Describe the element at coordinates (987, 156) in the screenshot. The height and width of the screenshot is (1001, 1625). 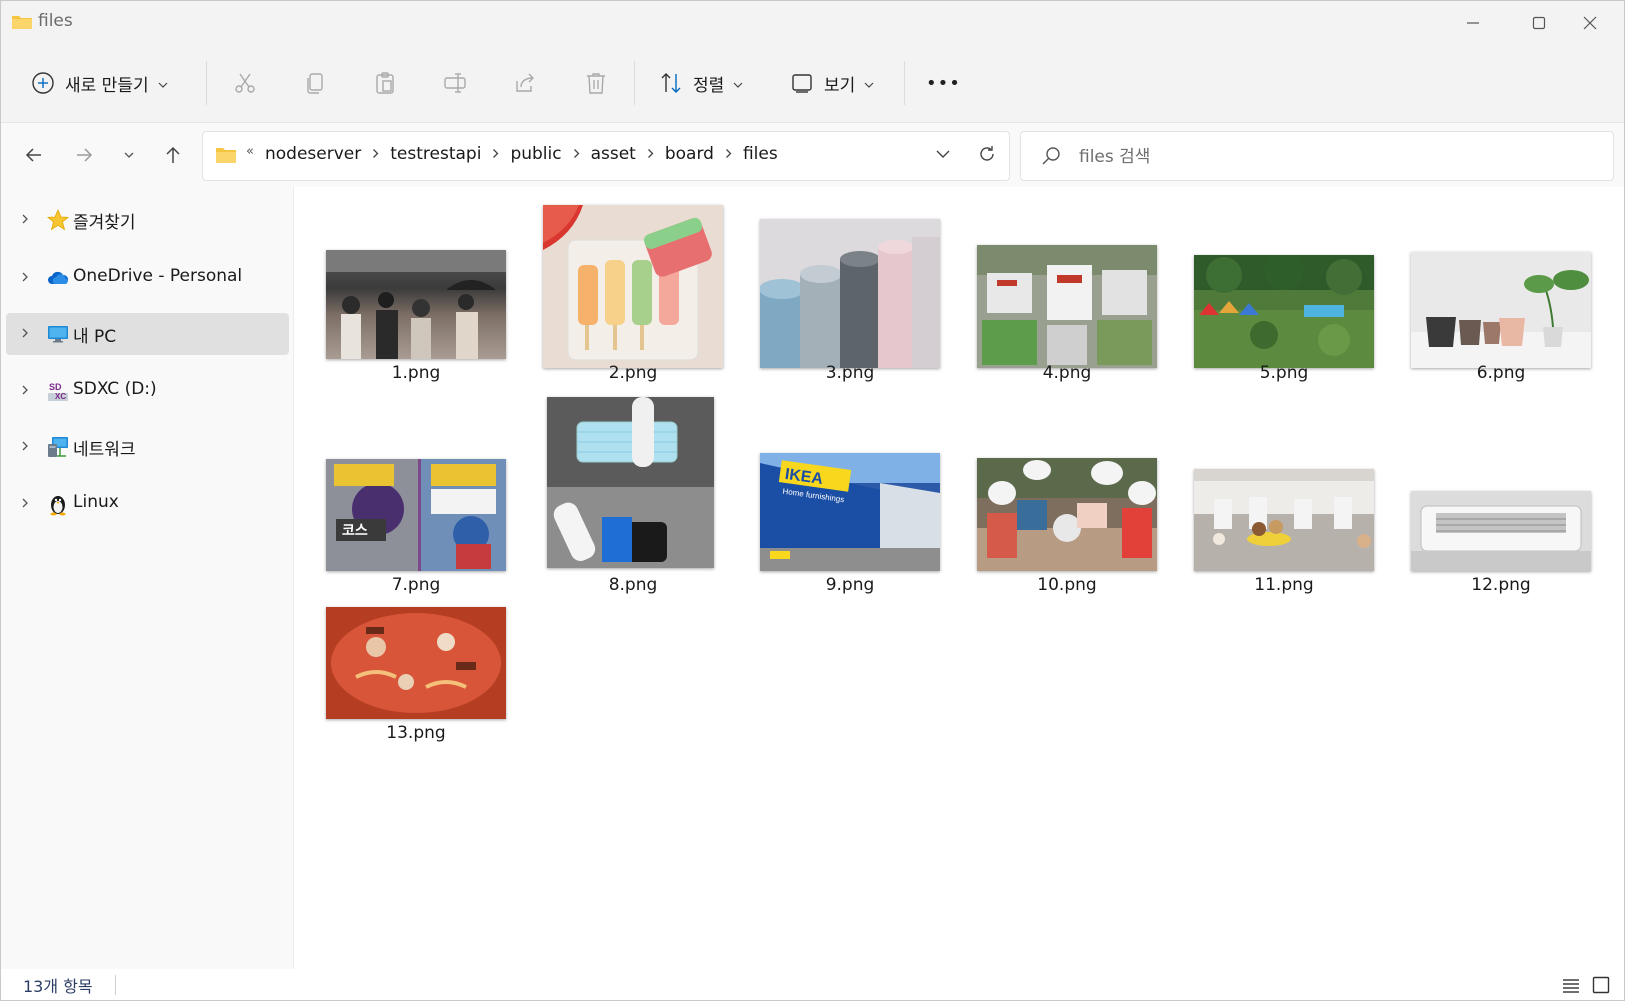
I see `refresh-button` at that location.